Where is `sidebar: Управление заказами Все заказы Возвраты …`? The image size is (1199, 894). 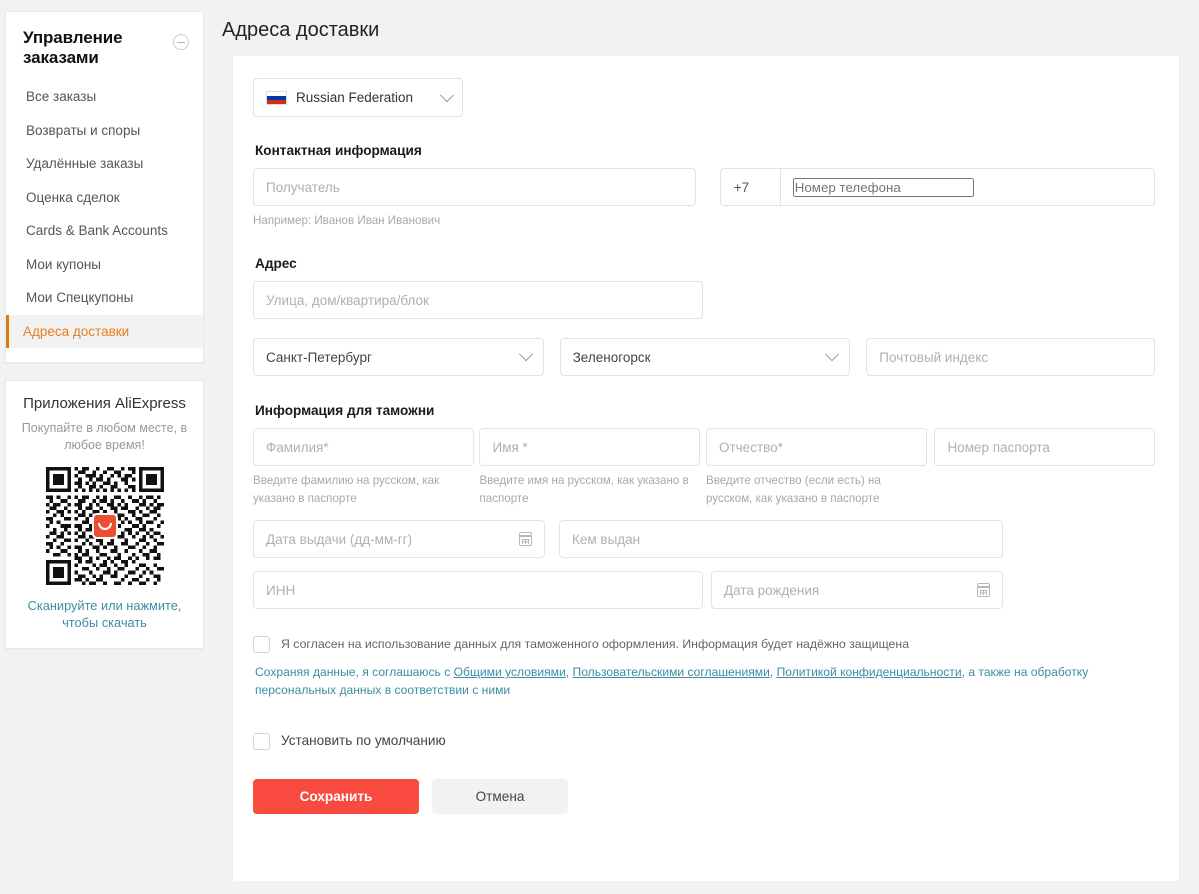
sidebar: Управление заказами Все заказы Возвраты … is located at coordinates (104, 330).